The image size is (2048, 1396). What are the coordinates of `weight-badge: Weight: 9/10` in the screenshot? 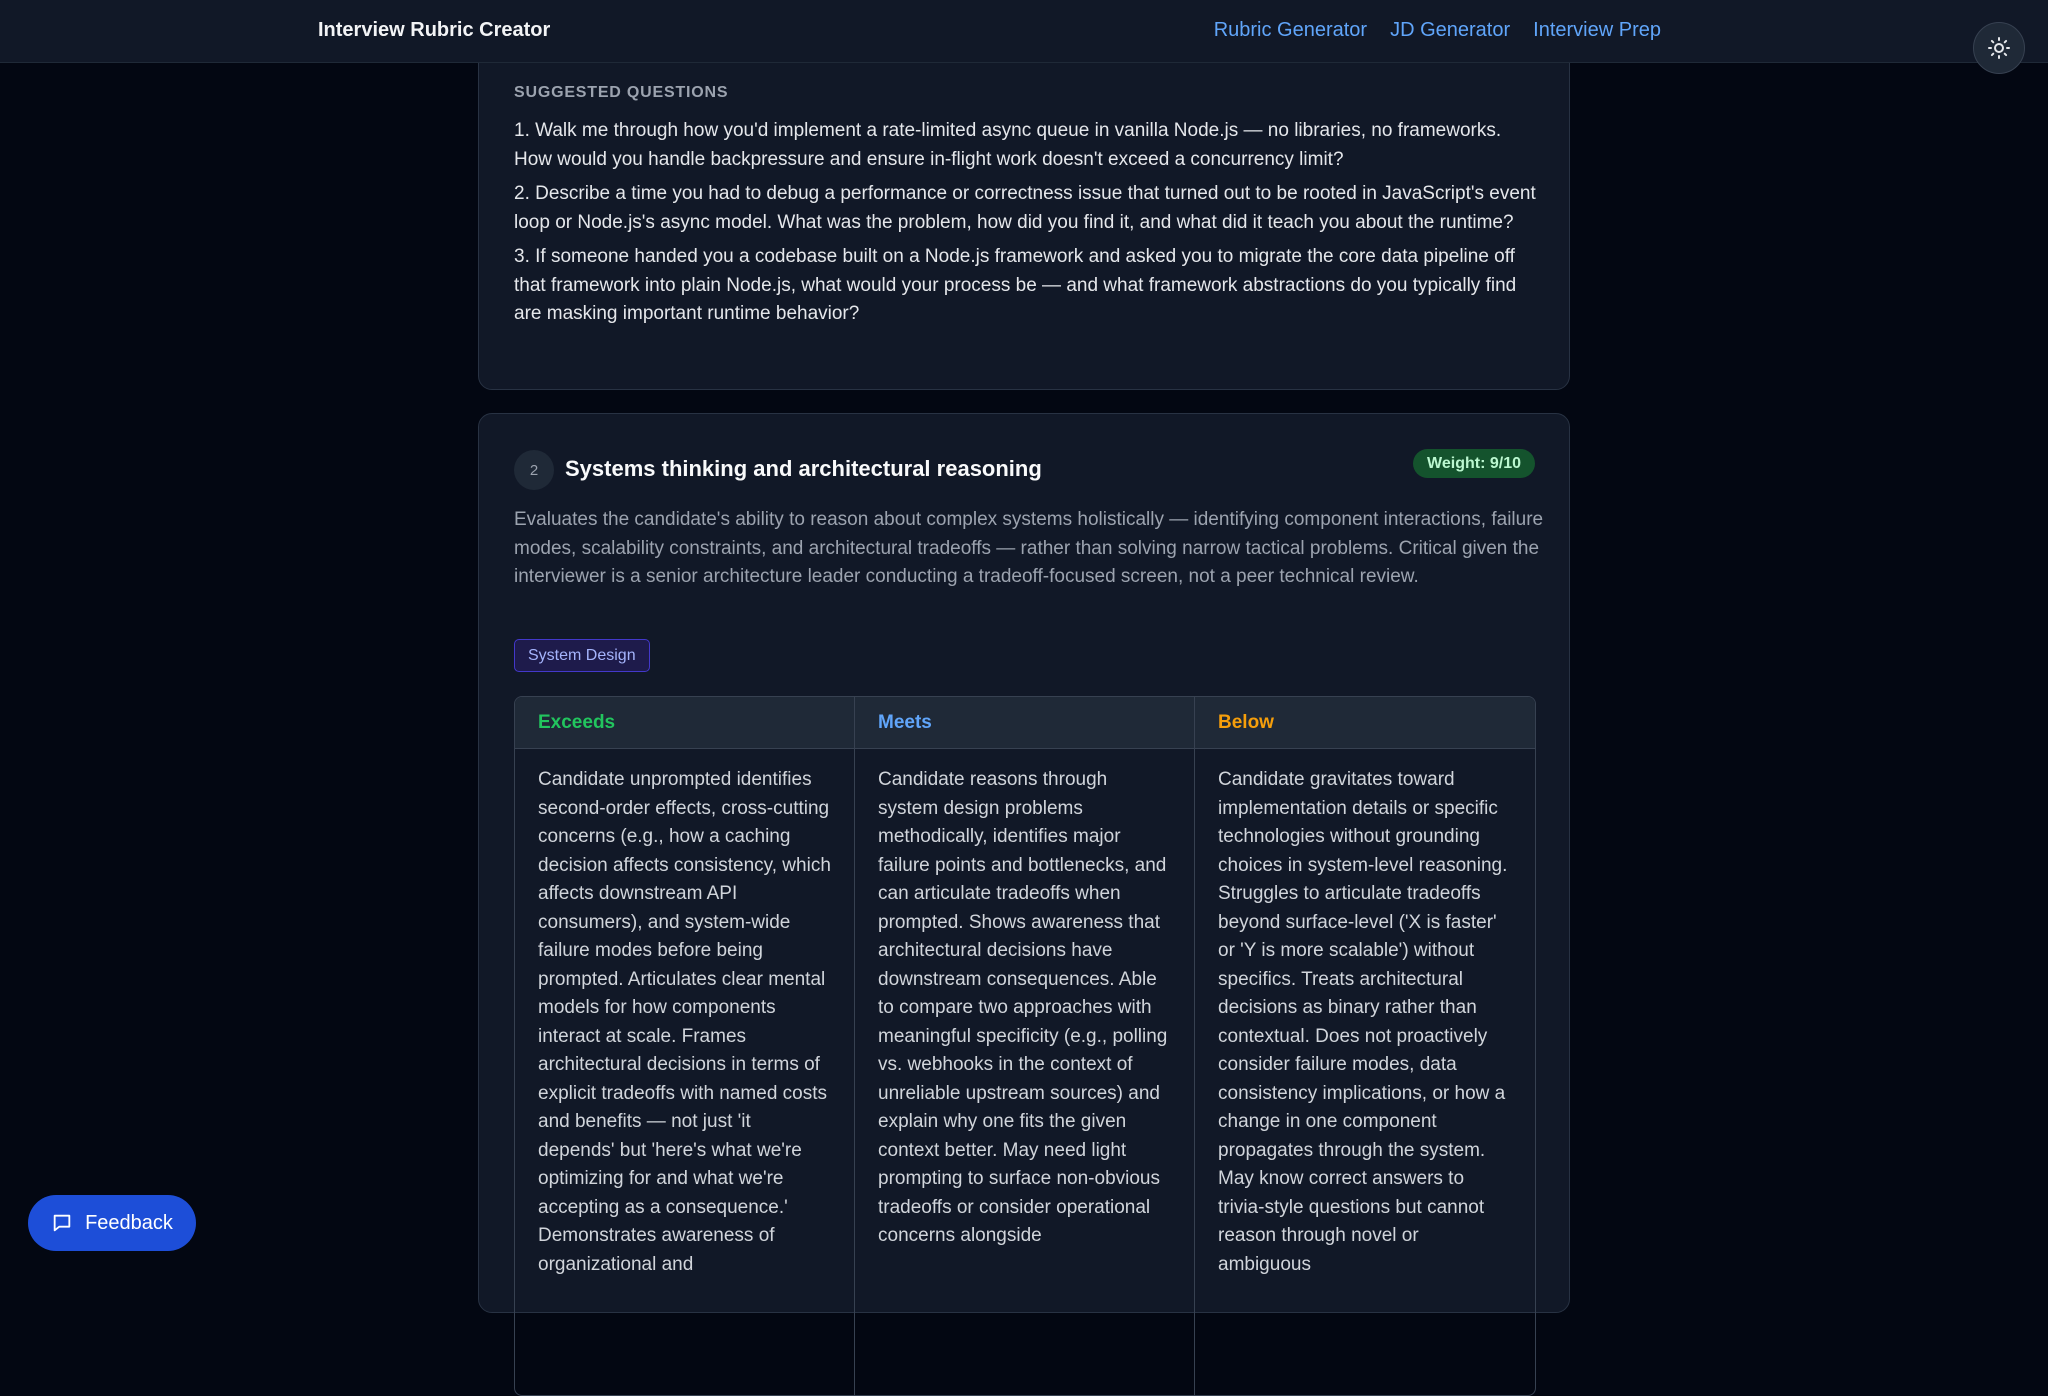 It's located at (1474, 463).